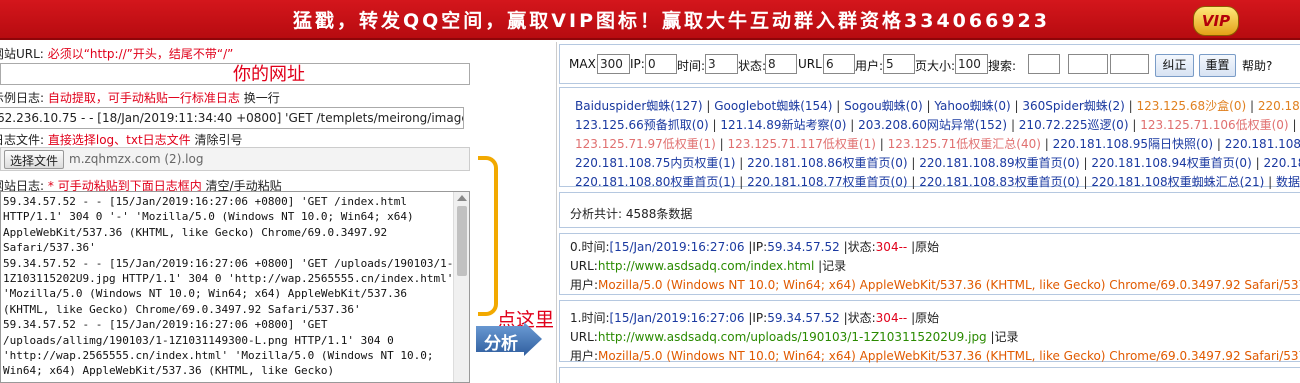  Describe the element at coordinates (891, 247) in the screenshot. I see `record-status: 304--` at that location.